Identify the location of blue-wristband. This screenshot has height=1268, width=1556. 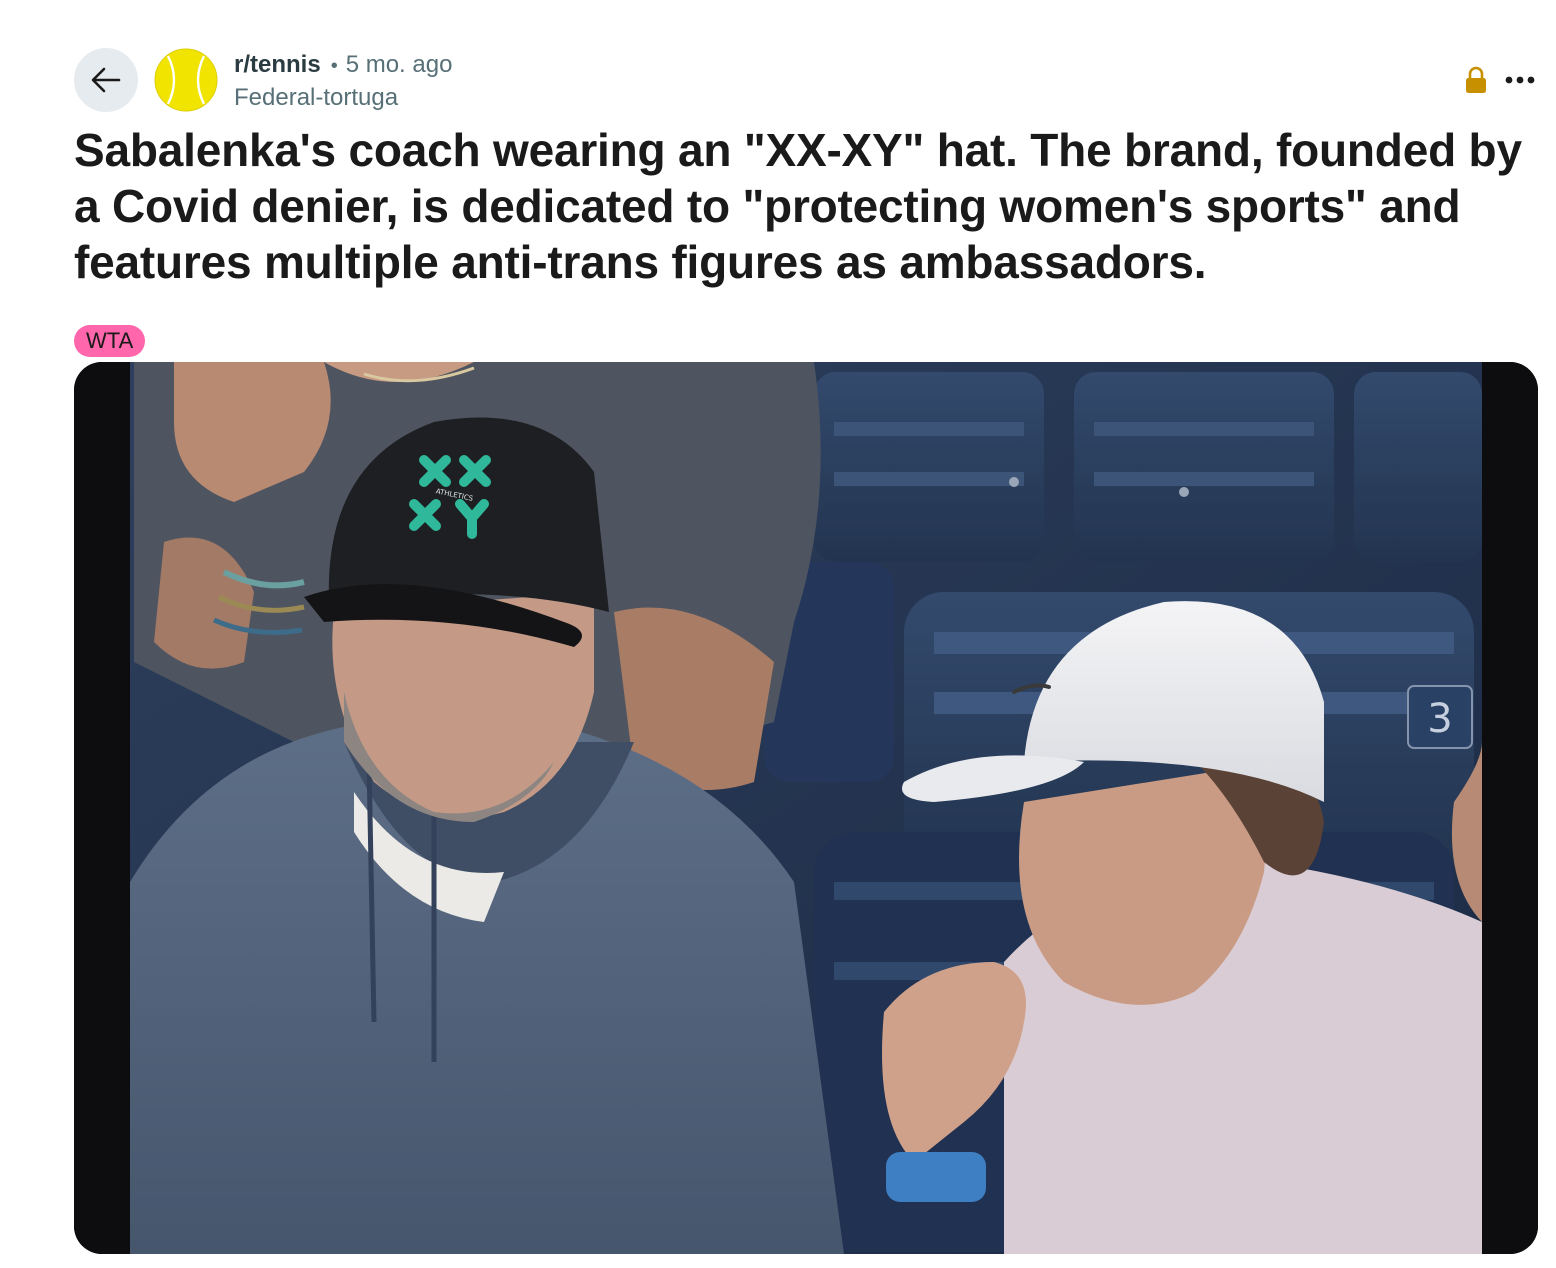
(936, 1177).